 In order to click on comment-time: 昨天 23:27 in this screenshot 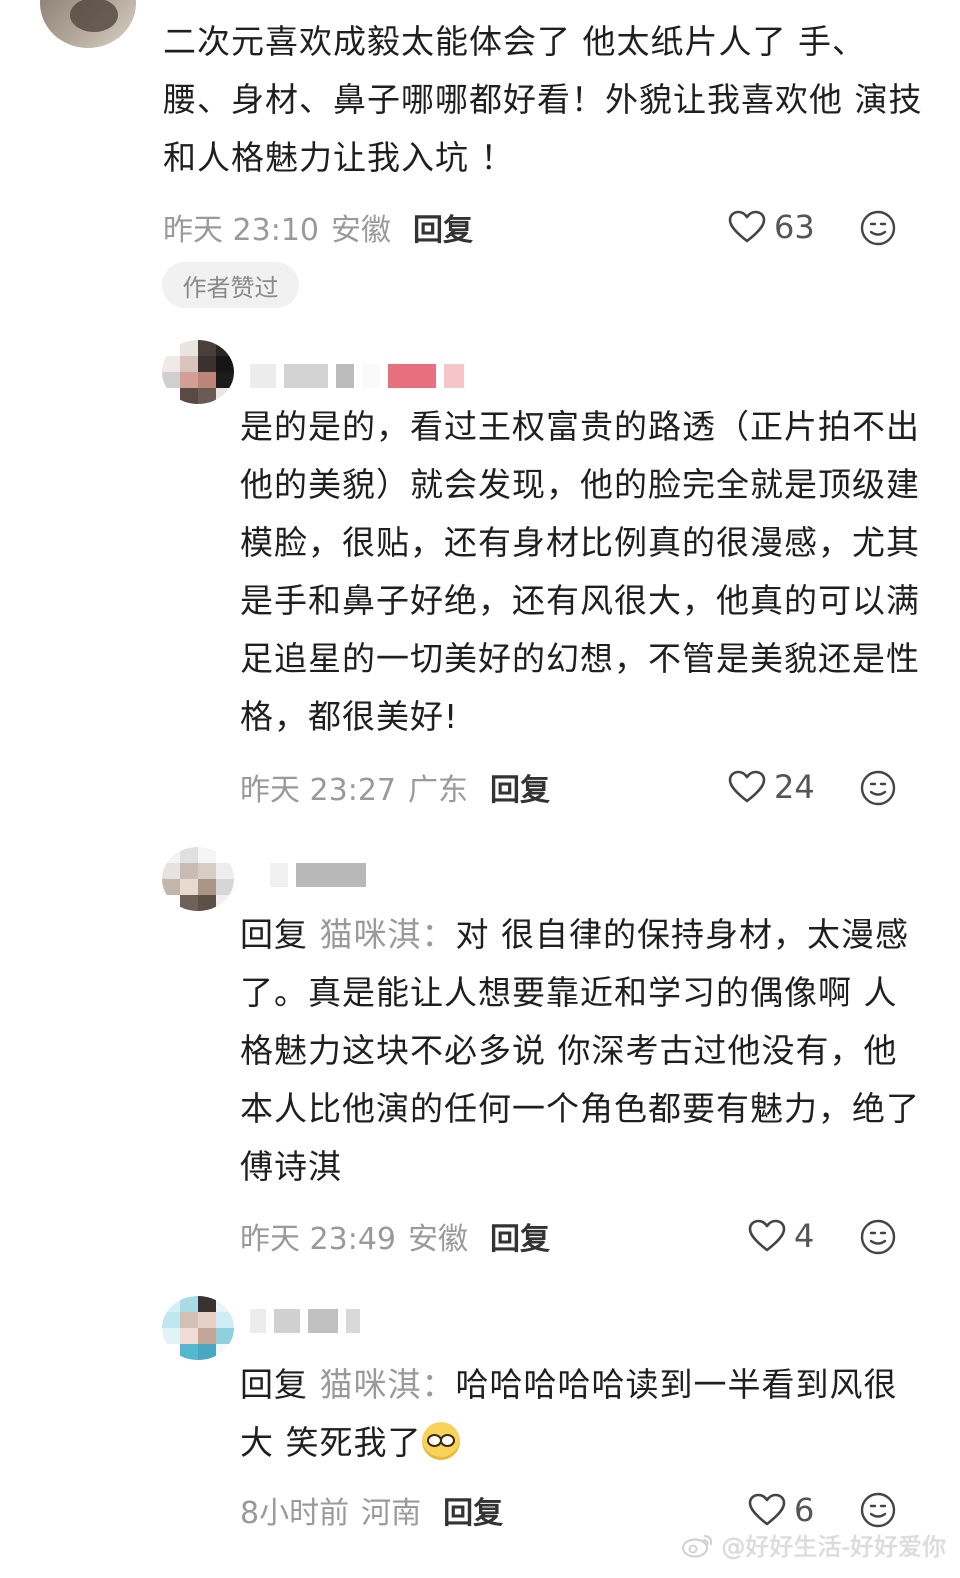, I will do `click(318, 790)`.